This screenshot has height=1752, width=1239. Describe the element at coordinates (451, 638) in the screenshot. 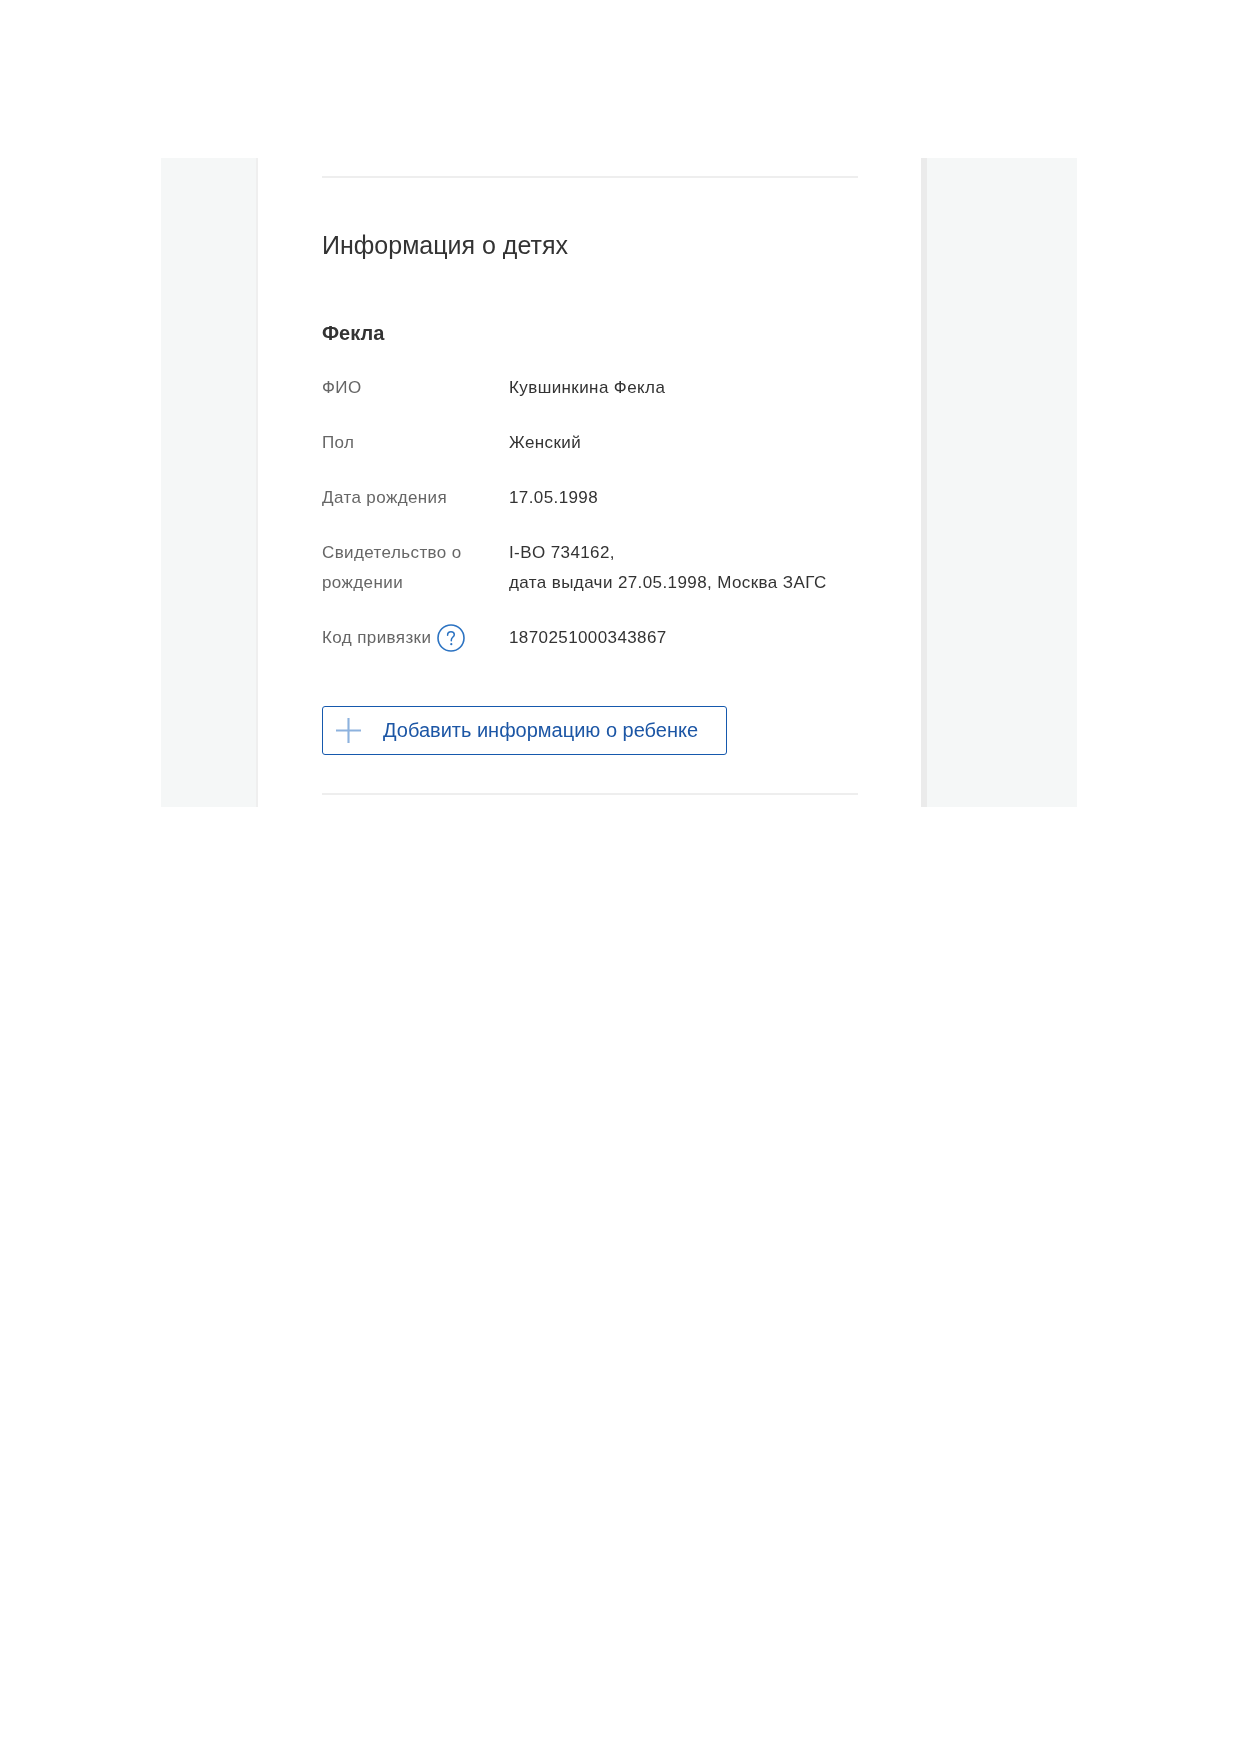

I see `help-icon` at that location.